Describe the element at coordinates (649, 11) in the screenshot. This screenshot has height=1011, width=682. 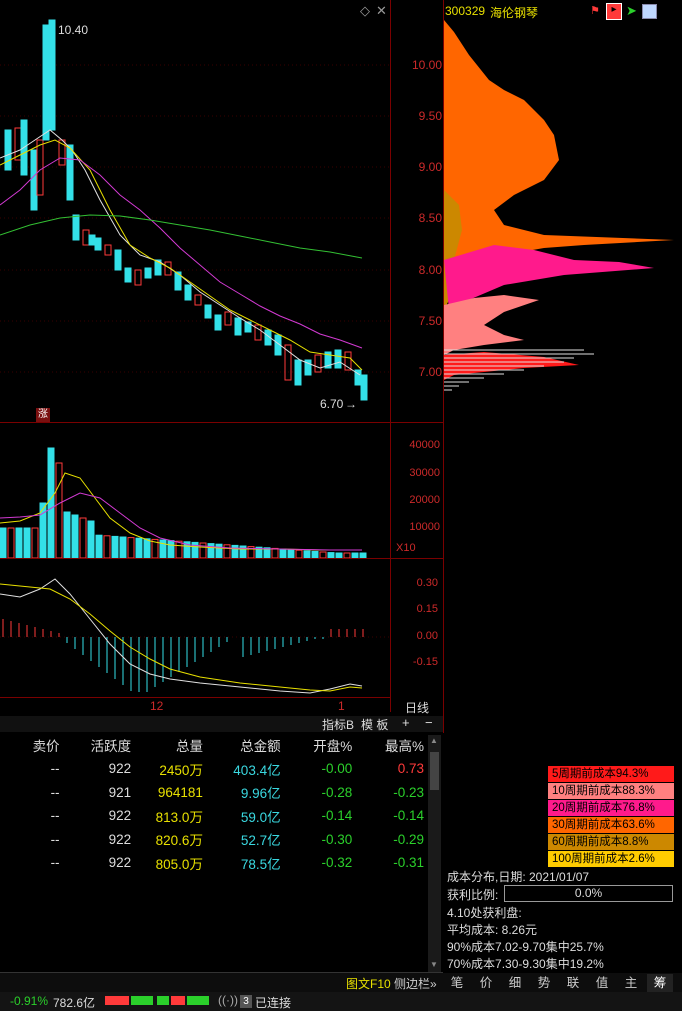
I see `grid-icon` at that location.